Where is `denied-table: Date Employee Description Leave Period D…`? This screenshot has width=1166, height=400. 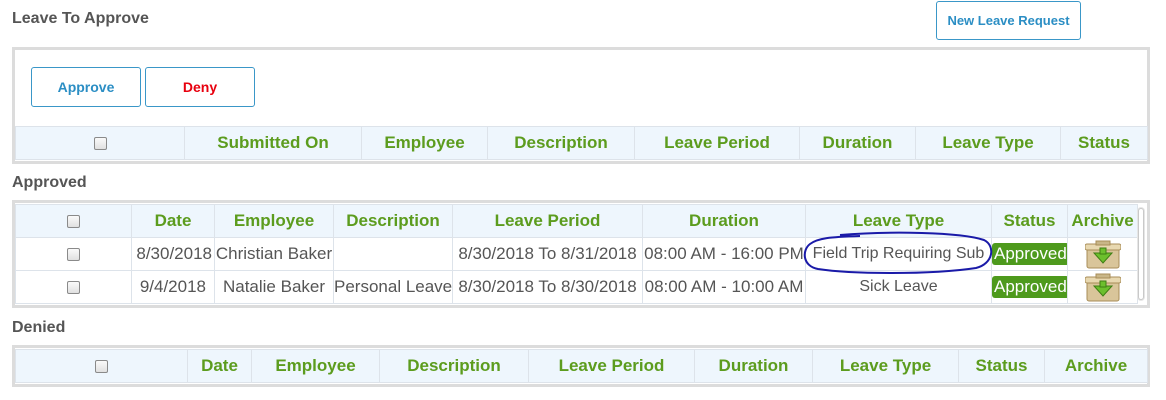
denied-table: Date Employee Description Leave Period D… is located at coordinates (581, 366).